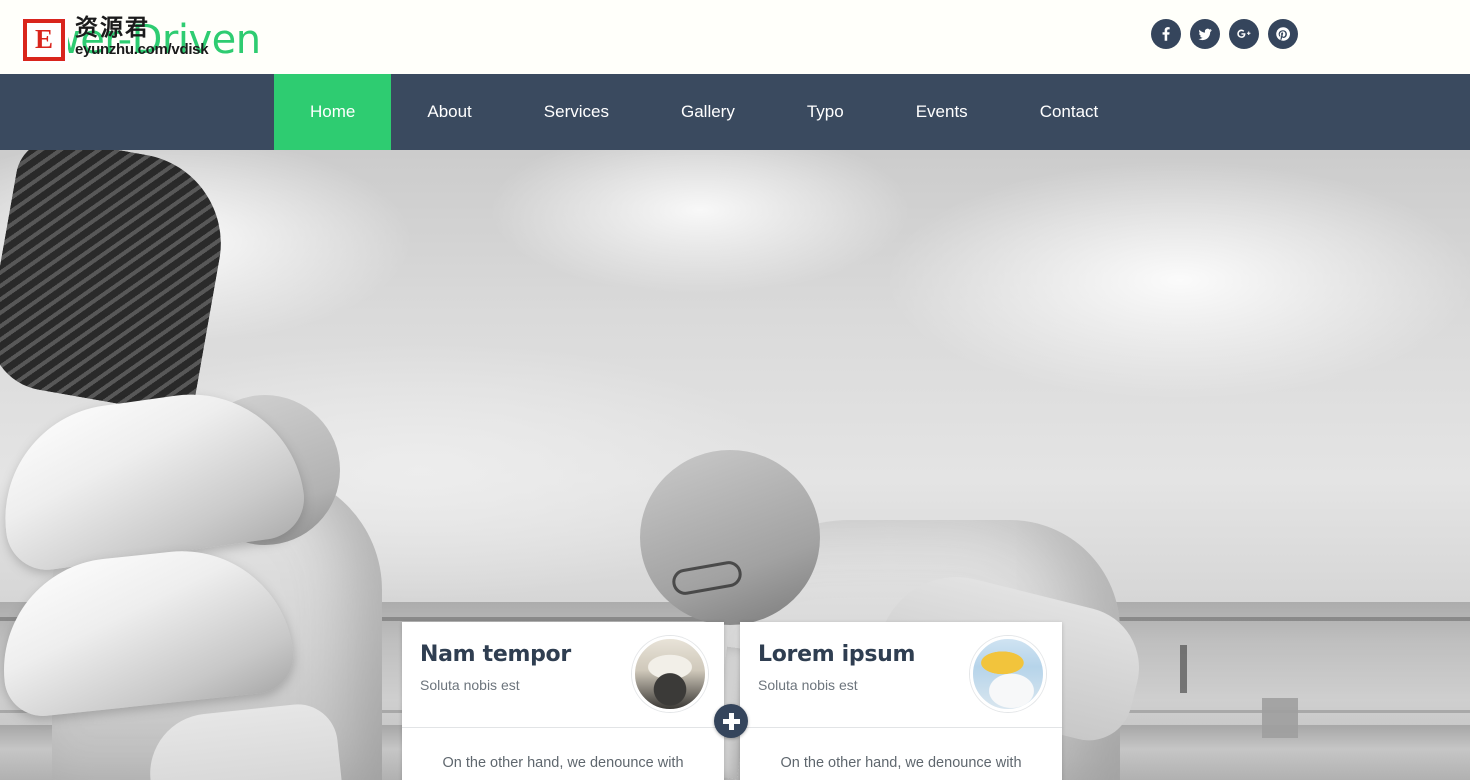 The height and width of the screenshot is (780, 1470). I want to click on watermark-text: 资源君 eyunzhu.com/vdisk, so click(142, 36).